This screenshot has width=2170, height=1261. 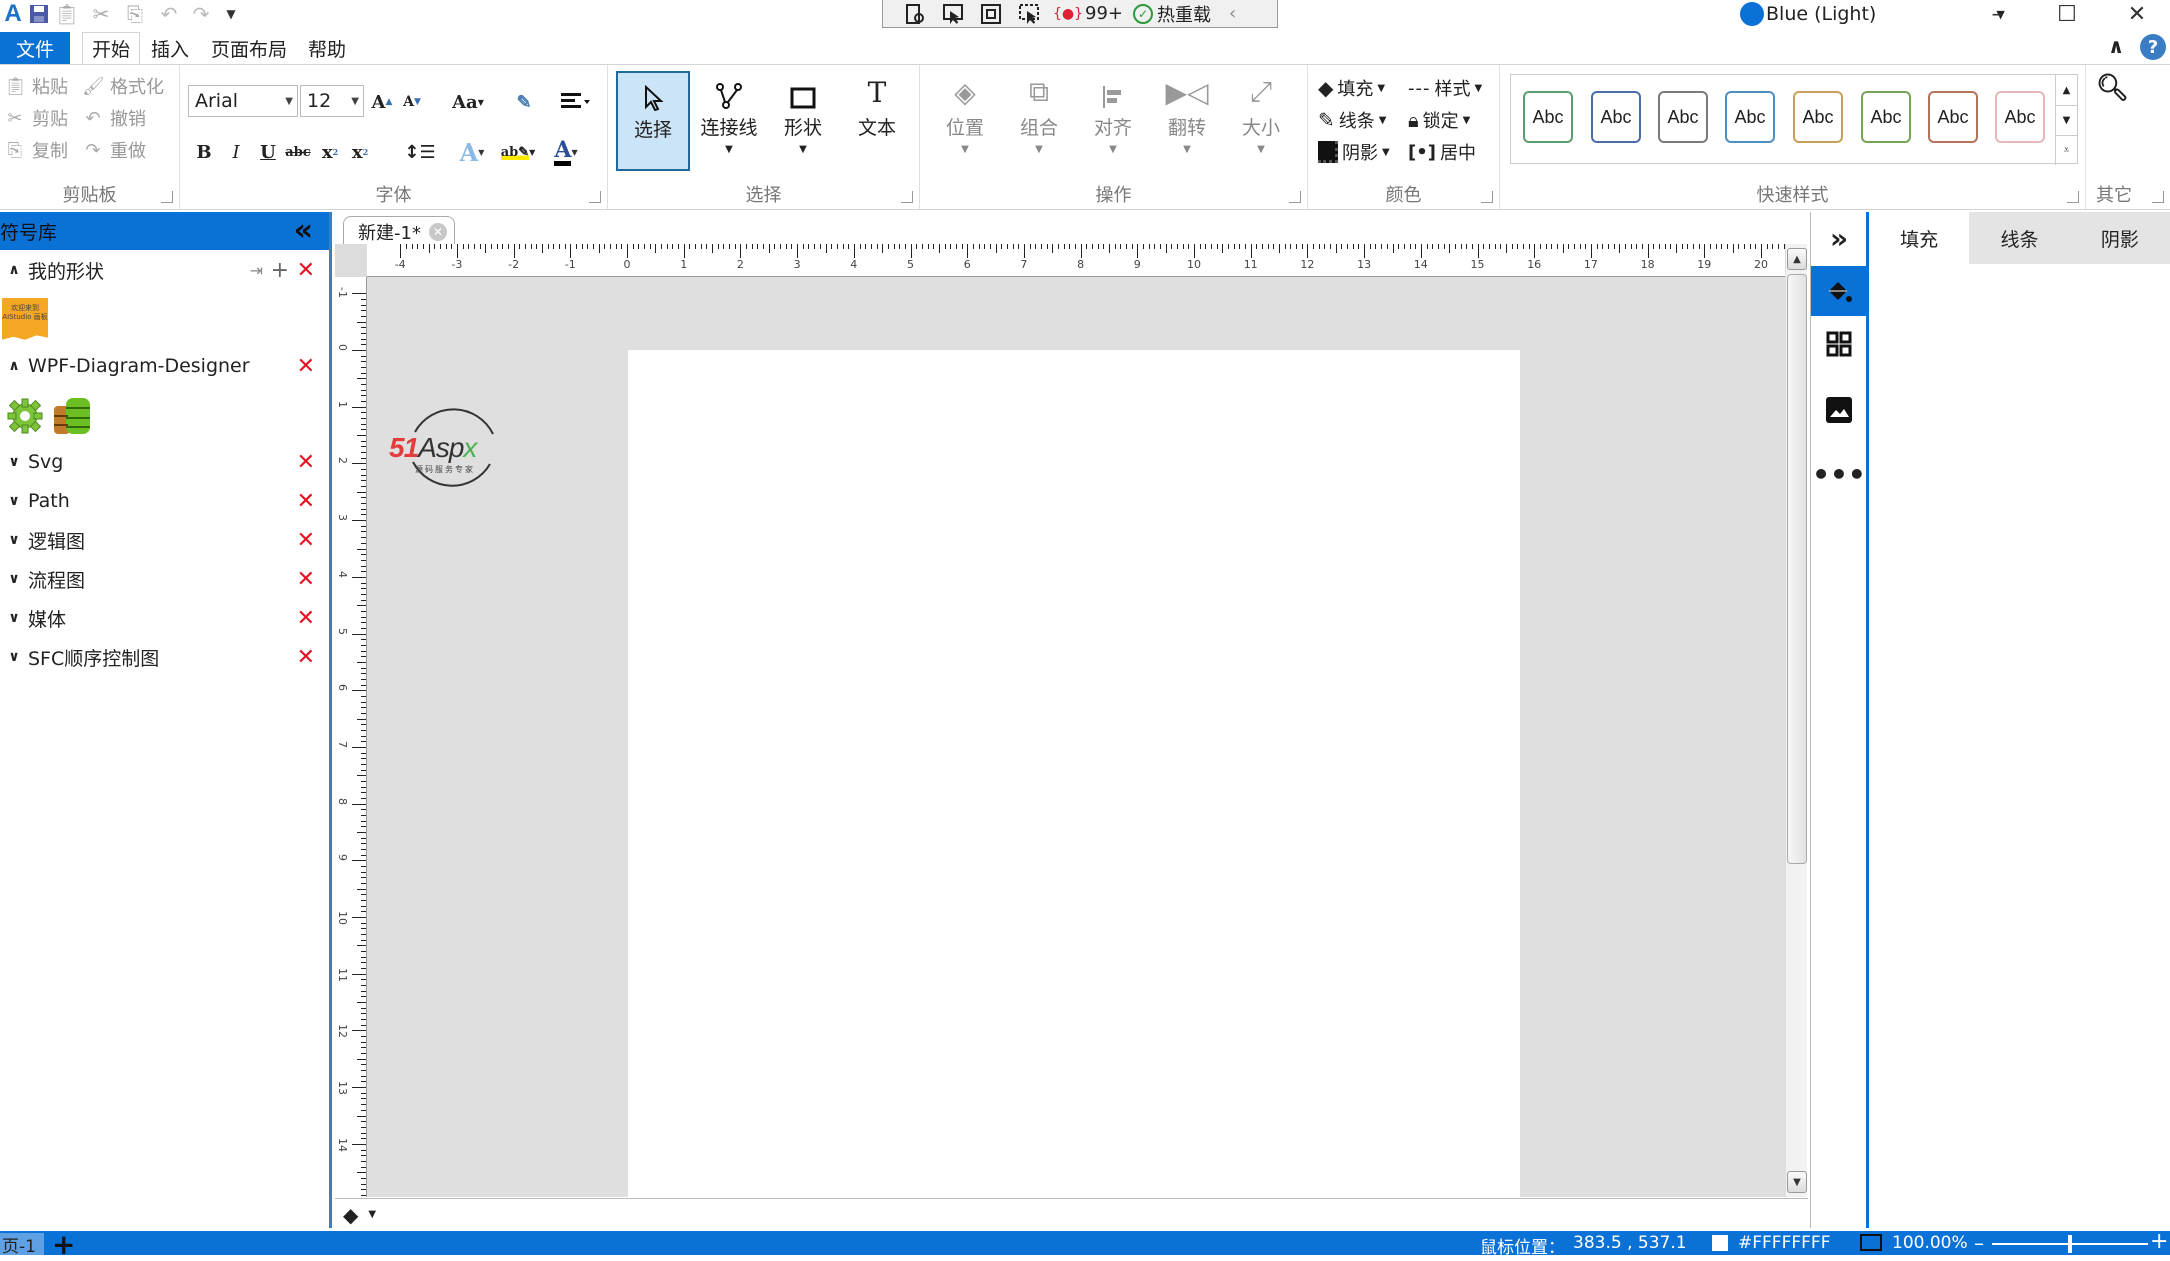 What do you see at coordinates (135, 14) in the screenshot?
I see `copy-icon: ⎘` at bounding box center [135, 14].